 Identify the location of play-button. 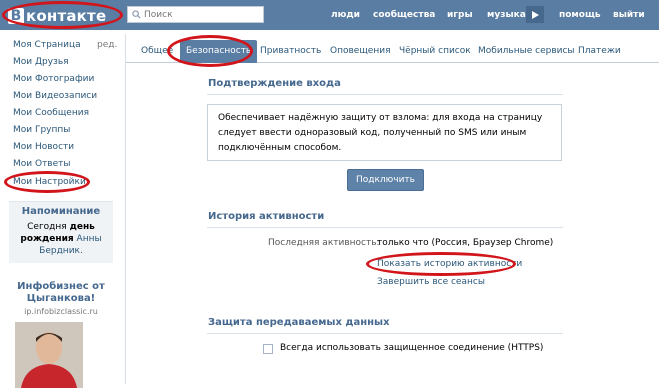
(535, 14).